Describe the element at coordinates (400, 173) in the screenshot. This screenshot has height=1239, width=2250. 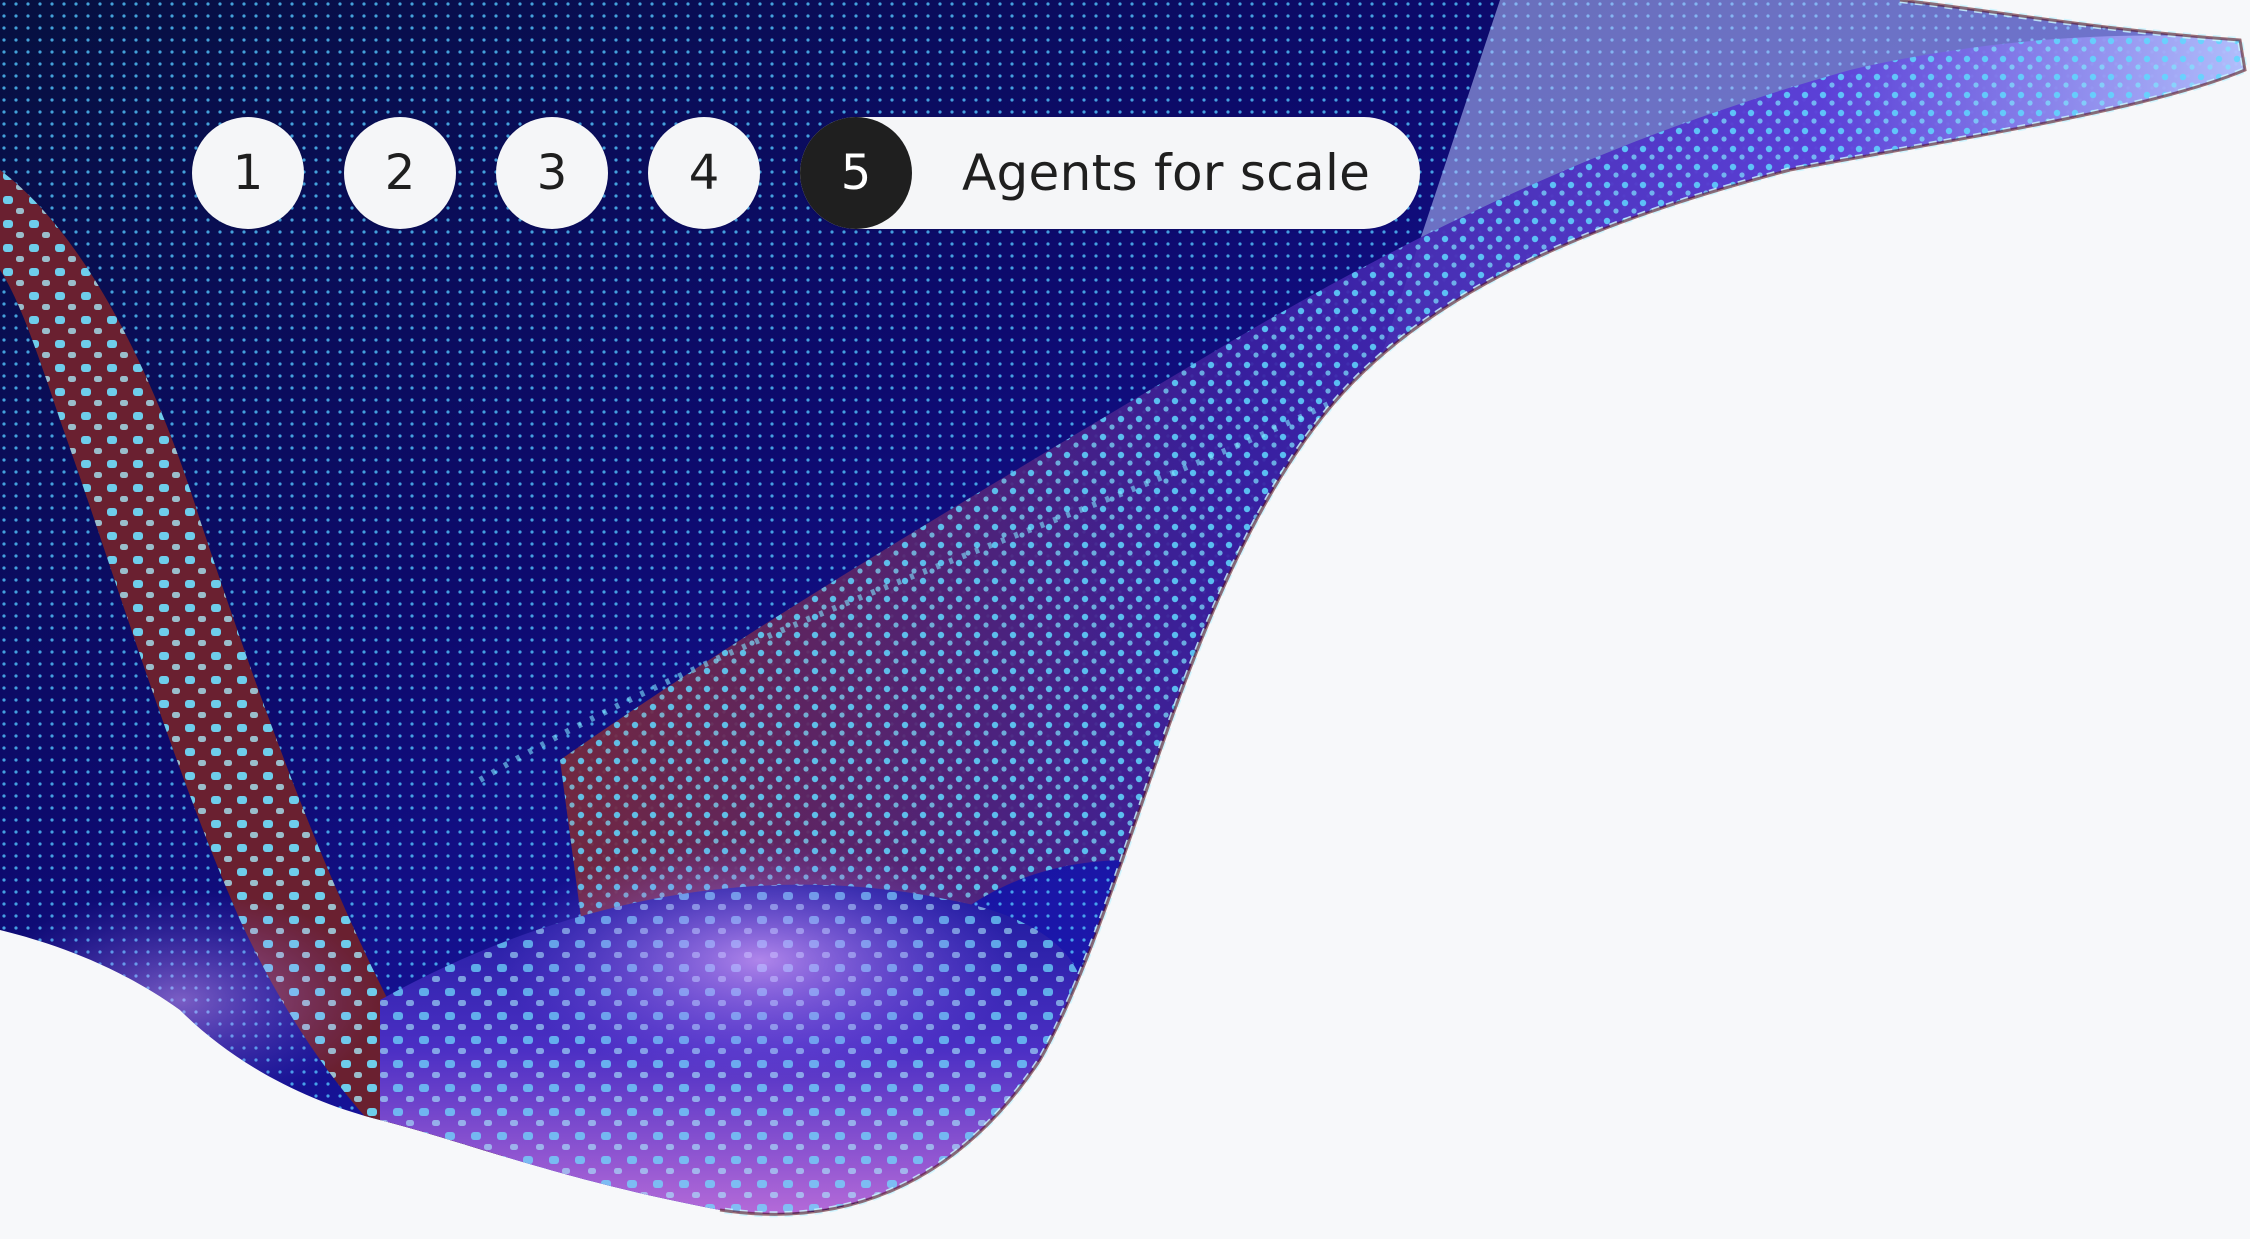
I see `step-2-button: 2` at that location.